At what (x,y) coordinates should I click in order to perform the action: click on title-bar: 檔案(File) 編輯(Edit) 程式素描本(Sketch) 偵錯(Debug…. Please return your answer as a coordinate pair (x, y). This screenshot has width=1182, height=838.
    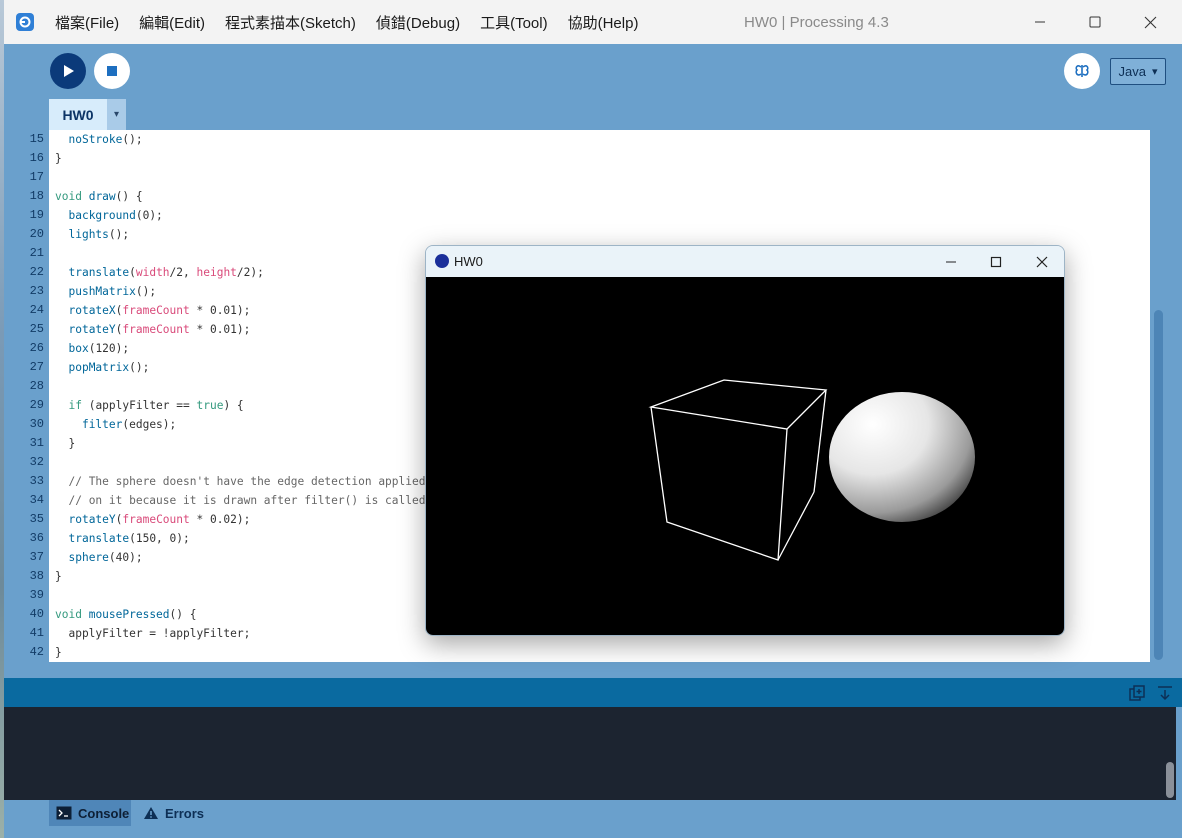
    Looking at the image, I should click on (593, 22).